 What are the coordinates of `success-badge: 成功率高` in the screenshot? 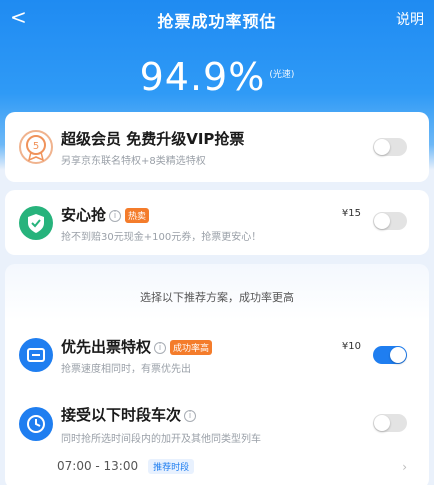 It's located at (191, 347).